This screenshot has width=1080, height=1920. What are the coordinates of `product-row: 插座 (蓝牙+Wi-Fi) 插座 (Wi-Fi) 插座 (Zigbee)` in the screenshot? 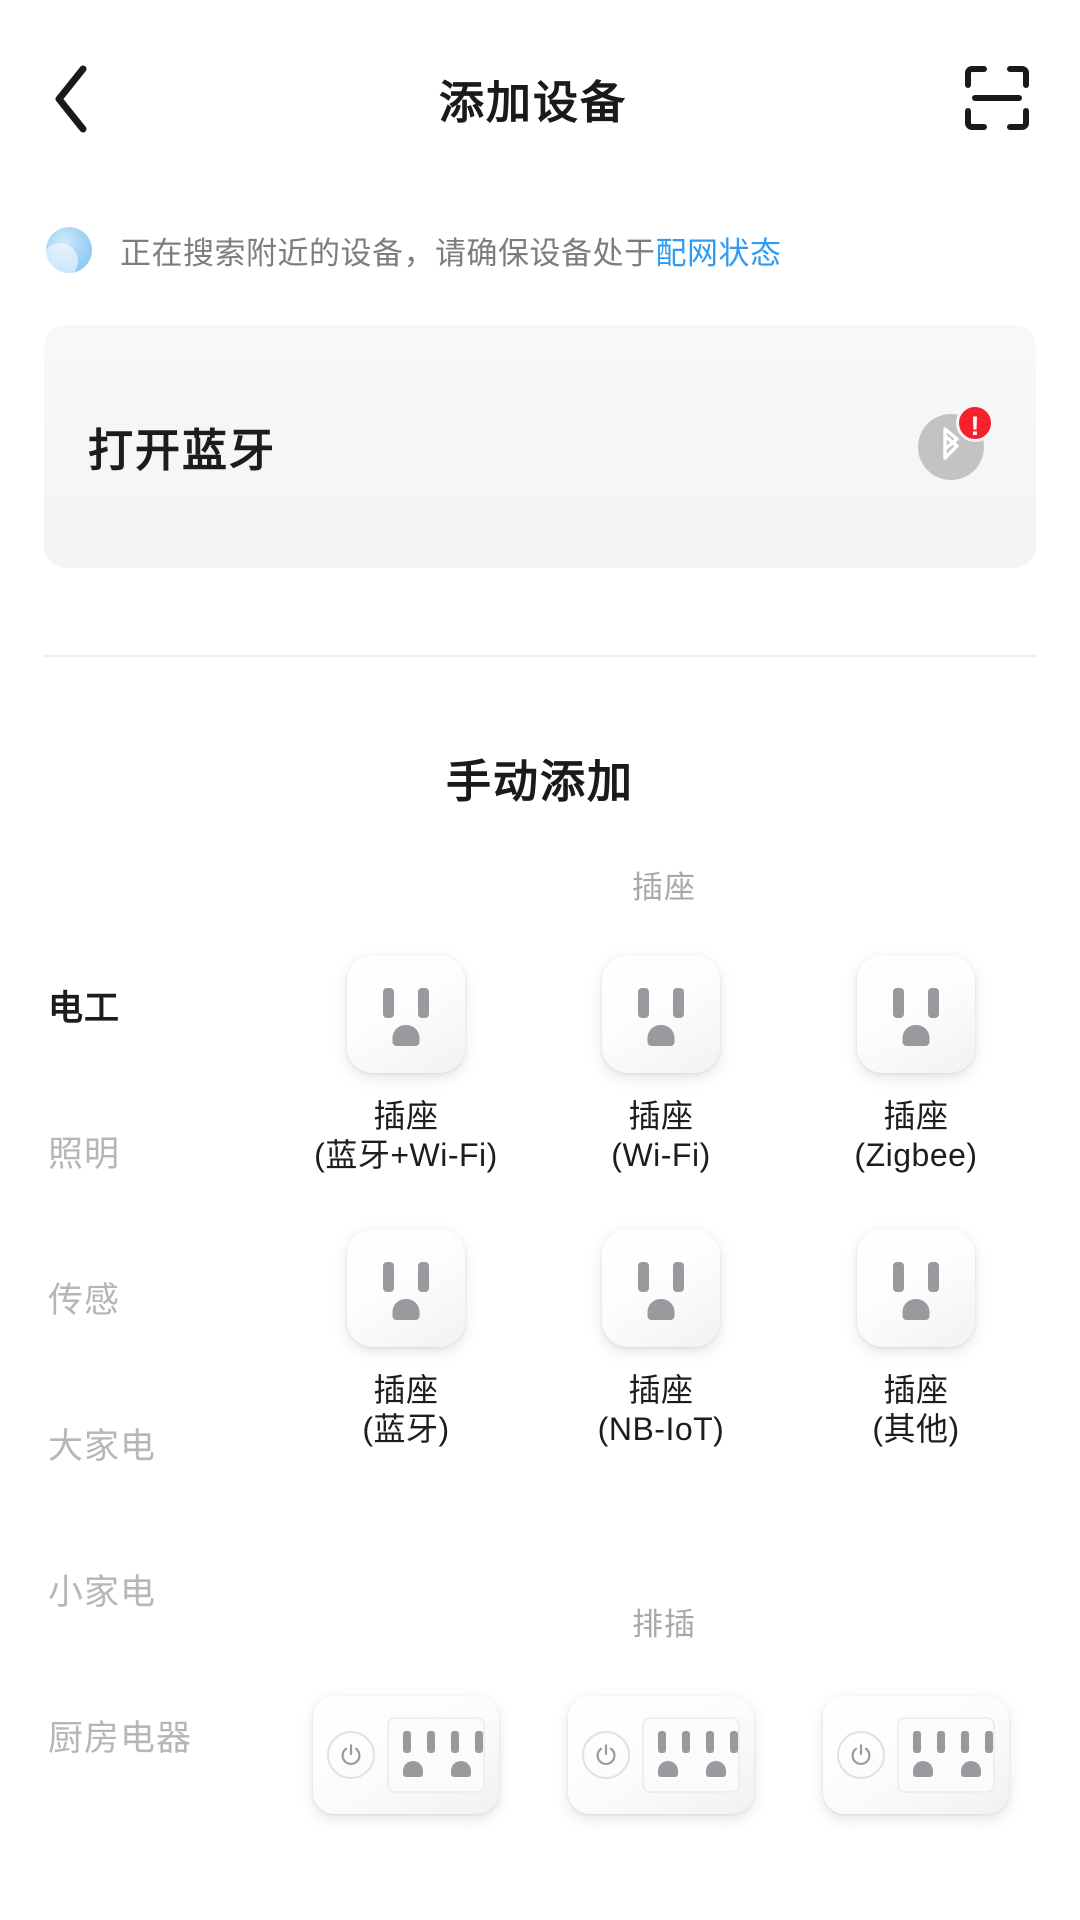 It's located at (664, 1065).